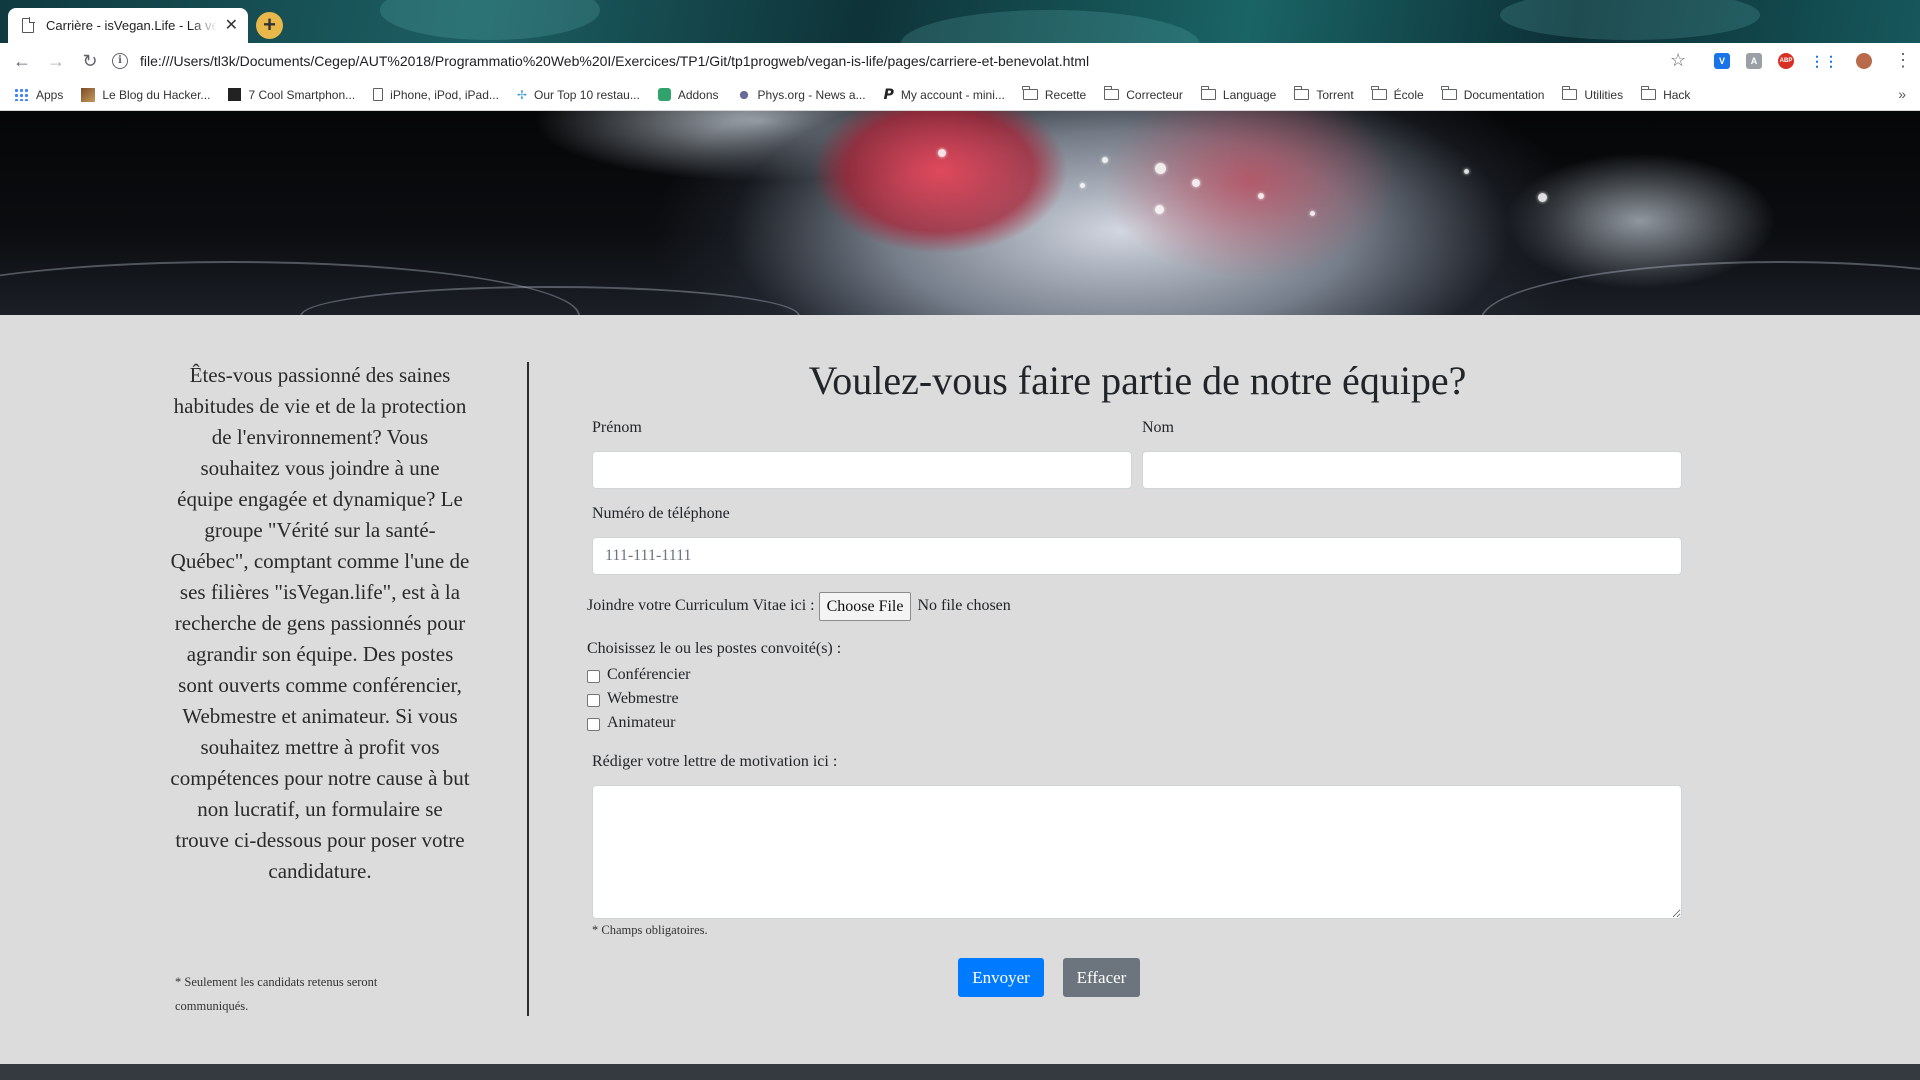  What do you see at coordinates (1158, 427) in the screenshot?
I see `last-name-label: Nom` at bounding box center [1158, 427].